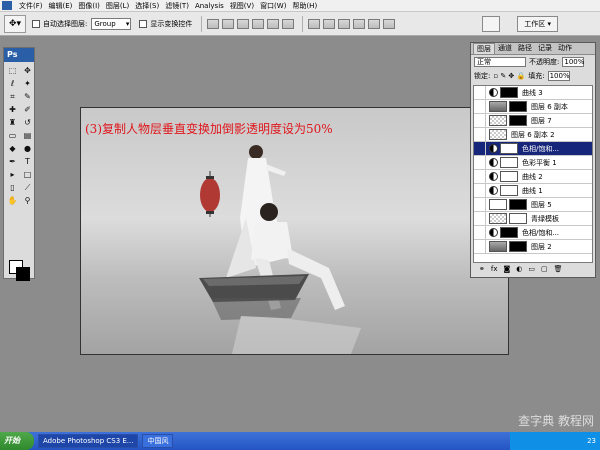  What do you see at coordinates (27, 201) in the screenshot?
I see `zoom-tool-icon: ⚲` at bounding box center [27, 201].